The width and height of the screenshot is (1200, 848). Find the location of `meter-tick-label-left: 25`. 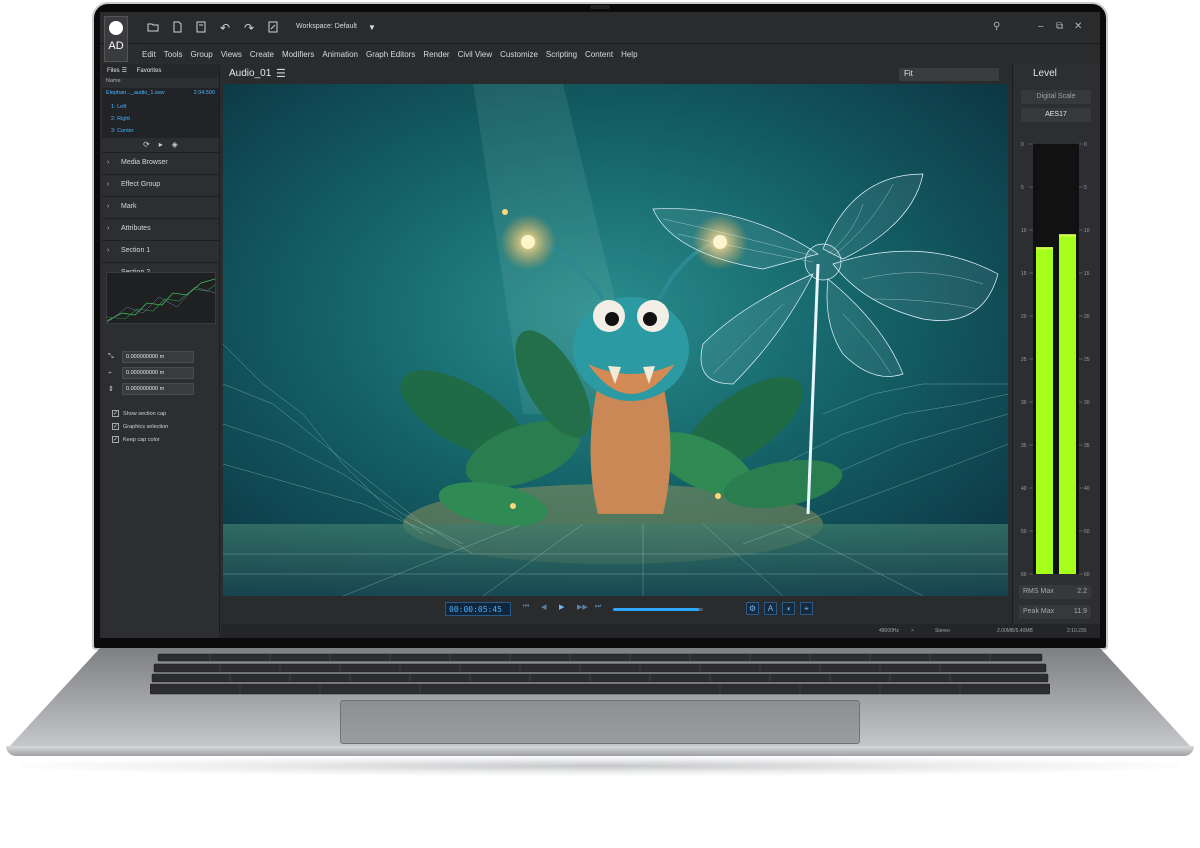

meter-tick-label-left: 25 is located at coordinates (1024, 360).